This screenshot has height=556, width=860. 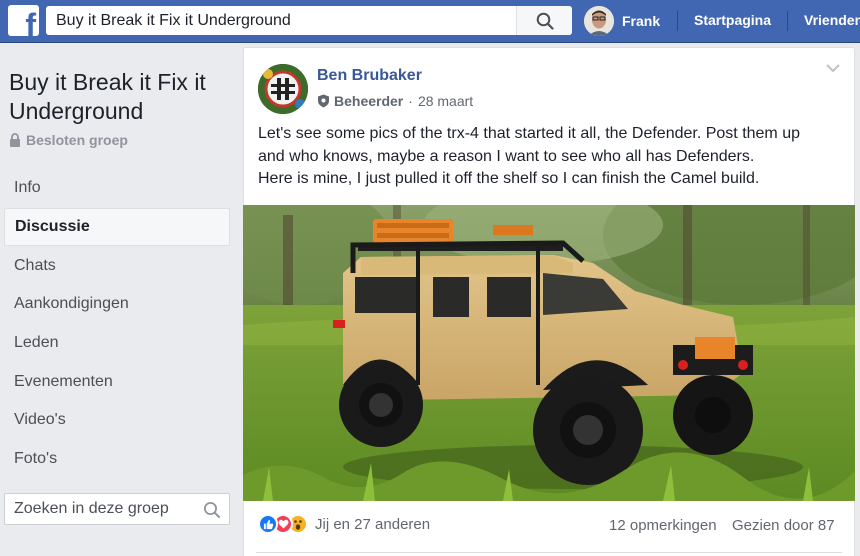 I want to click on profile-link: Frank, so click(x=622, y=21).